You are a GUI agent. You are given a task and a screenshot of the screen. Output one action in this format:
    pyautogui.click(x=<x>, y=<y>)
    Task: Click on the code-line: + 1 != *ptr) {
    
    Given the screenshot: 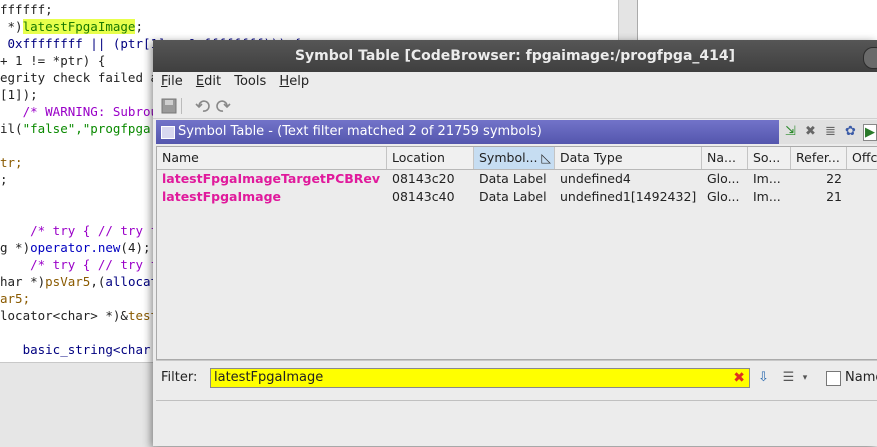 What is the action you would take?
    pyautogui.click(x=52, y=61)
    